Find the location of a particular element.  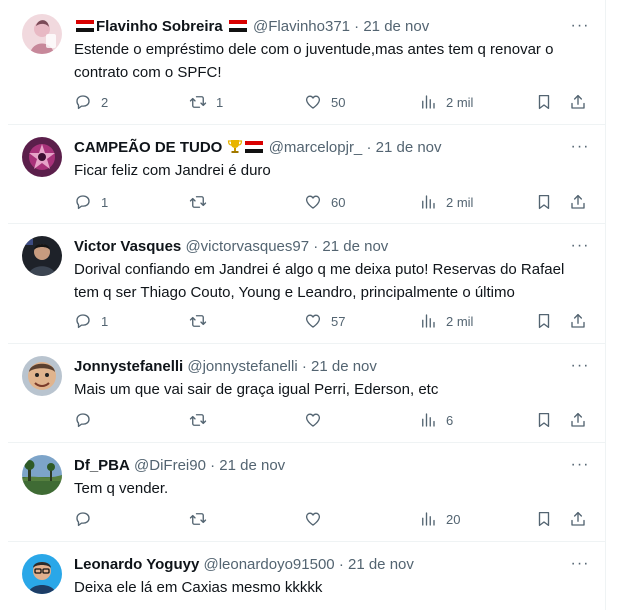

bookmark-icon is located at coordinates (544, 321).